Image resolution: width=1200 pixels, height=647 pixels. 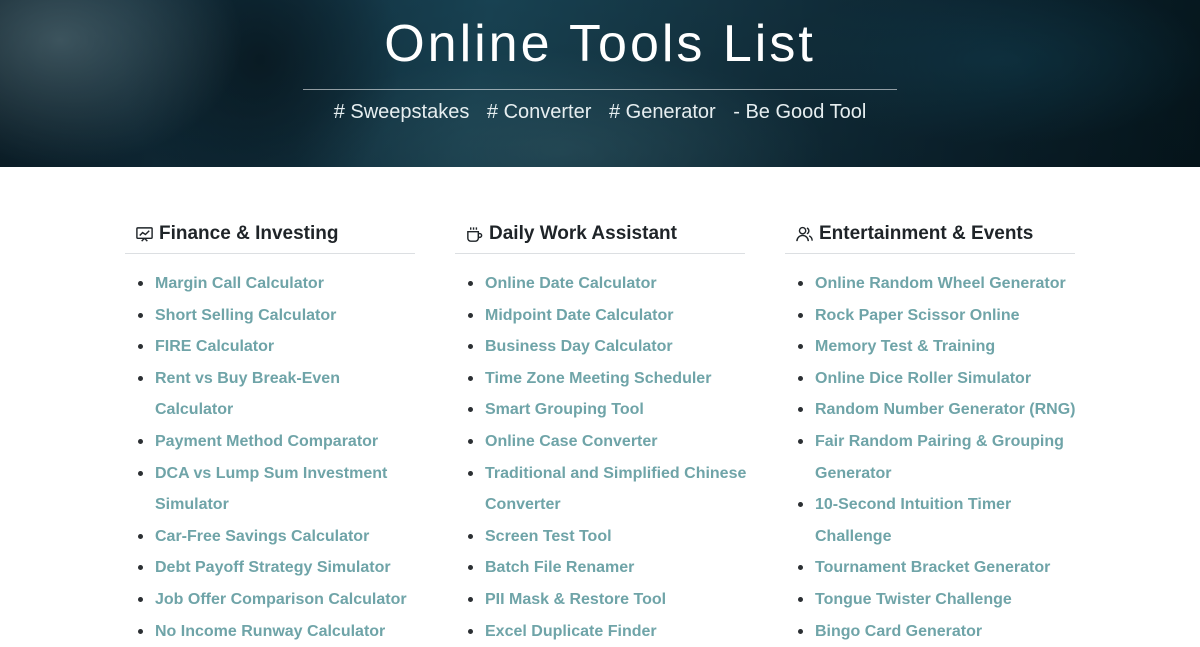 I want to click on tag-sweepstakes: # Sweepstakes, so click(x=402, y=112).